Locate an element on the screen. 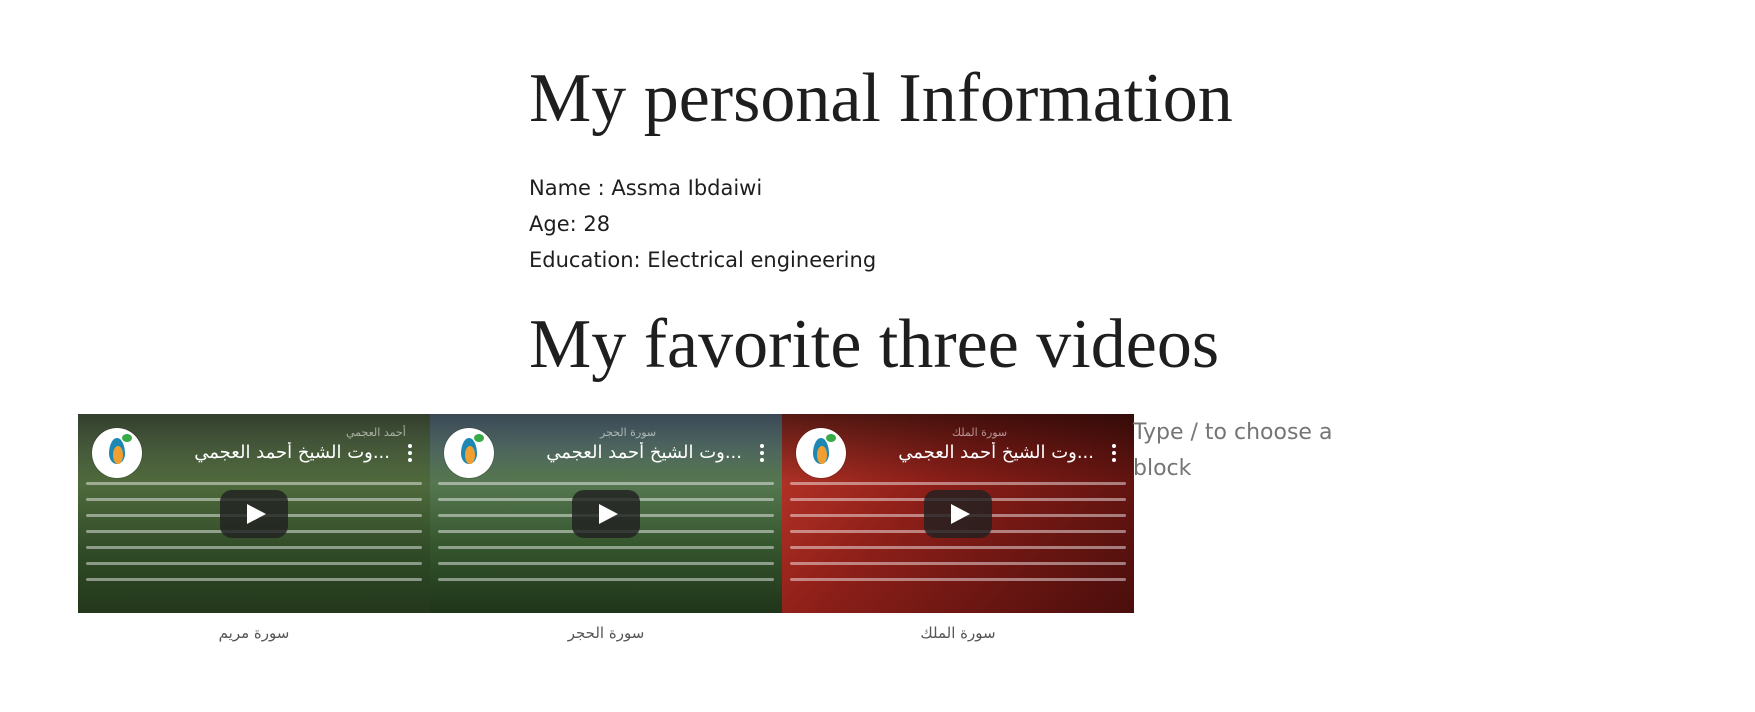  video-thumbnail: سورة الملك ...وت الشيخ أحمد العجمي is located at coordinates (958, 513).